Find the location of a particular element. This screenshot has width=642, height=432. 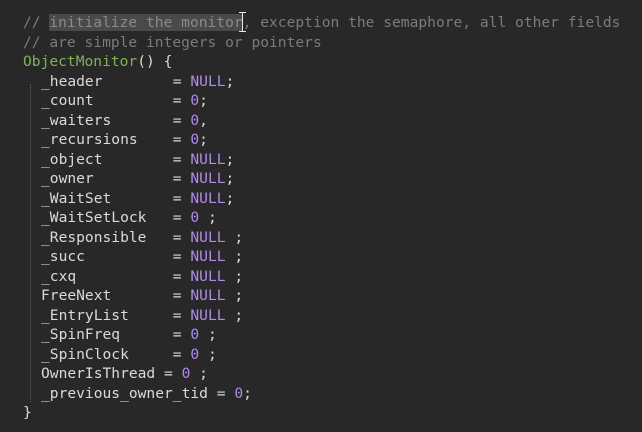

comment-line-2: // are simple integers or pointers is located at coordinates (172, 42).